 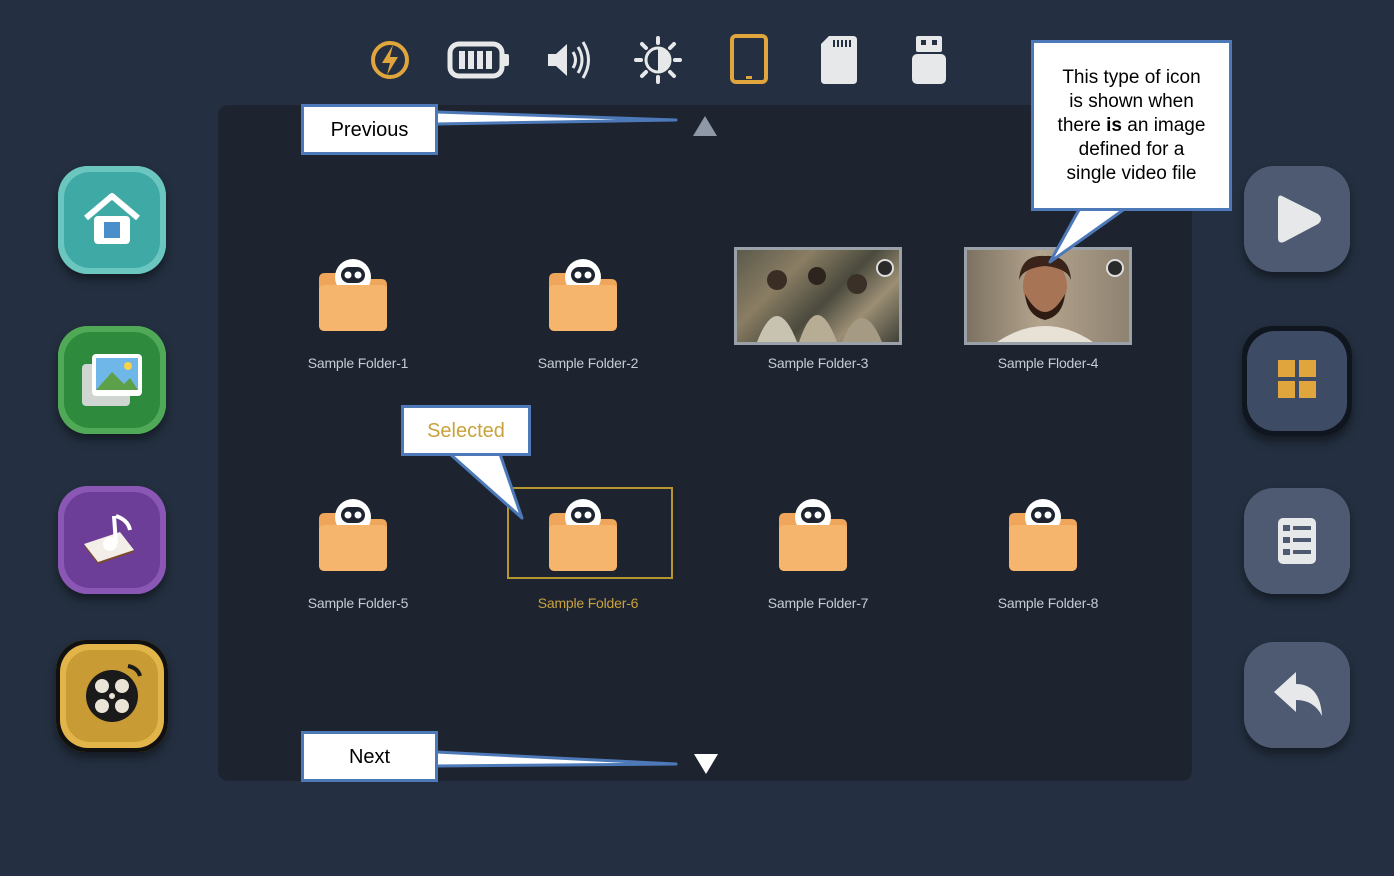 I want to click on image-note-line-3-bold: is, so click(x=1114, y=125).